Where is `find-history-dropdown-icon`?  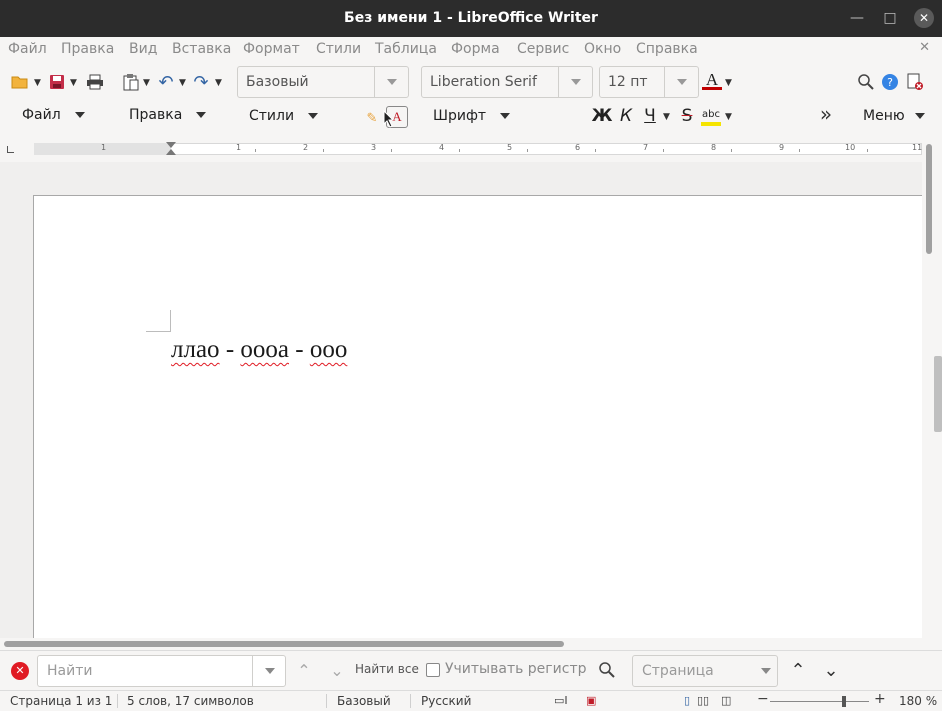
find-history-dropdown-icon is located at coordinates (269, 671).